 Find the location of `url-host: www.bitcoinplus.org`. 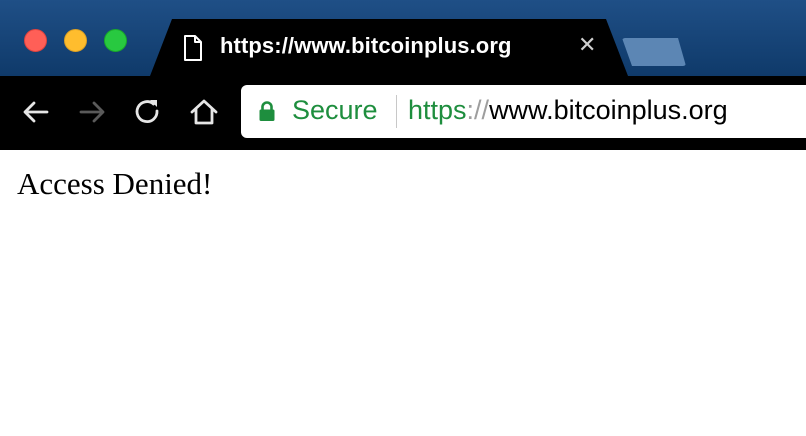

url-host: www.bitcoinplus.org is located at coordinates (608, 110).